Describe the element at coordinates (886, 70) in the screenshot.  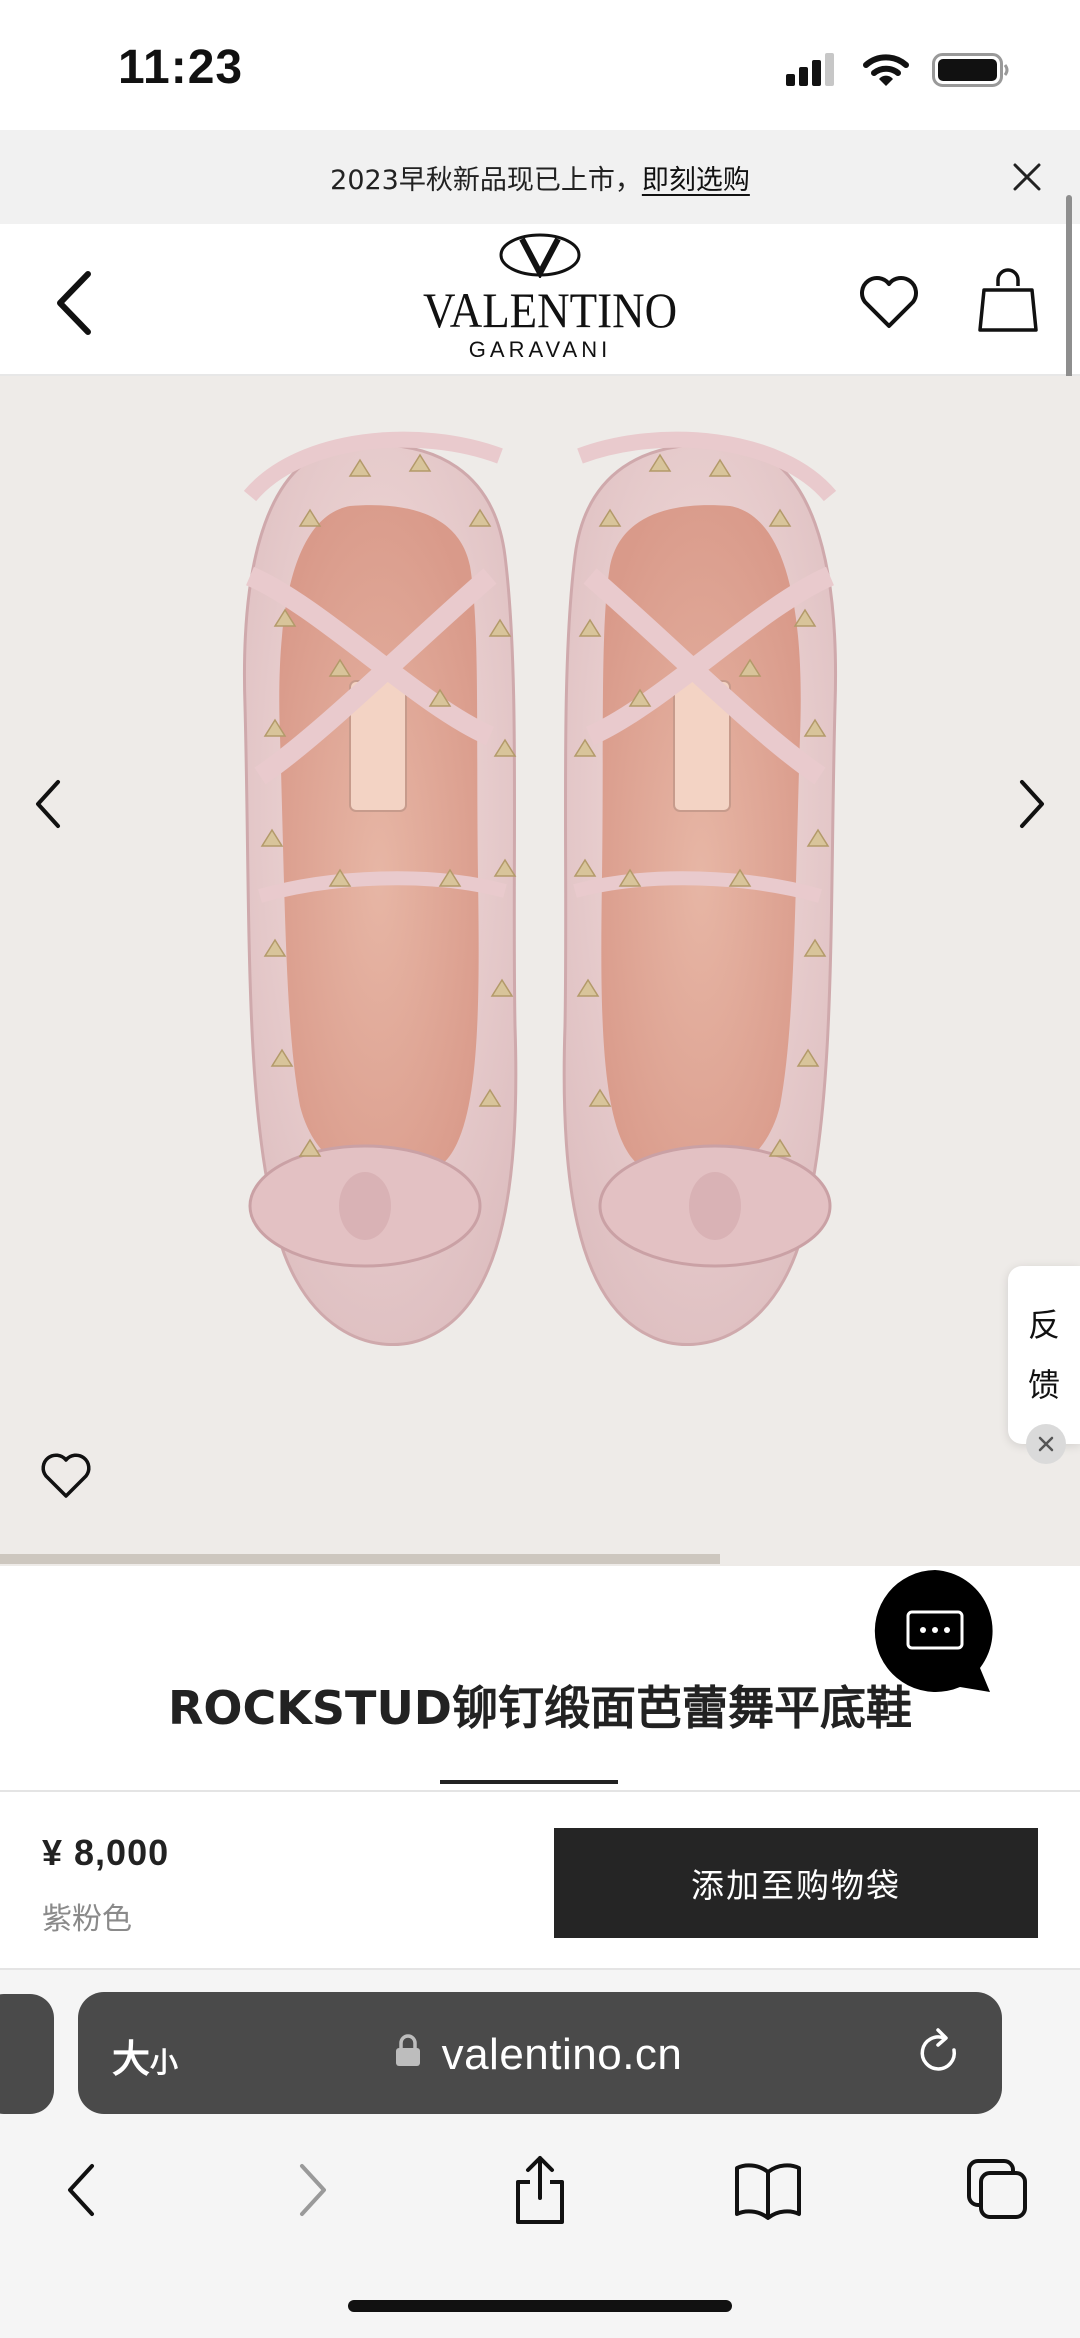
I see `wifi-icon` at that location.